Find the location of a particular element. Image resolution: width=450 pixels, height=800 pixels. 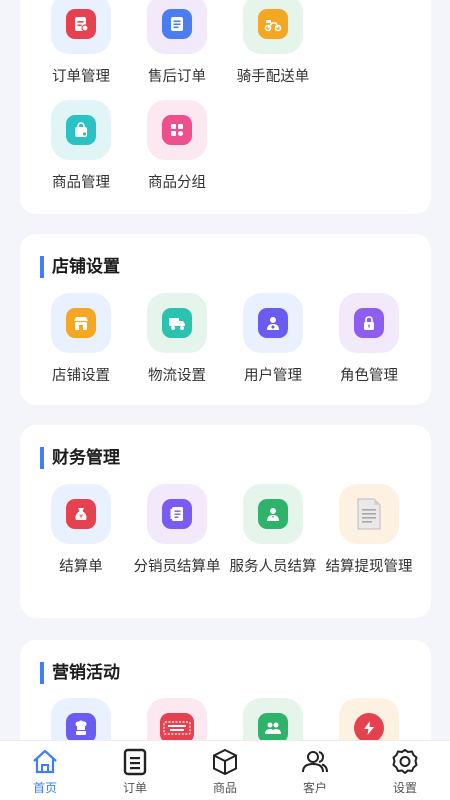

settlement-item: ¥ 结算单 is located at coordinates (81, 531).